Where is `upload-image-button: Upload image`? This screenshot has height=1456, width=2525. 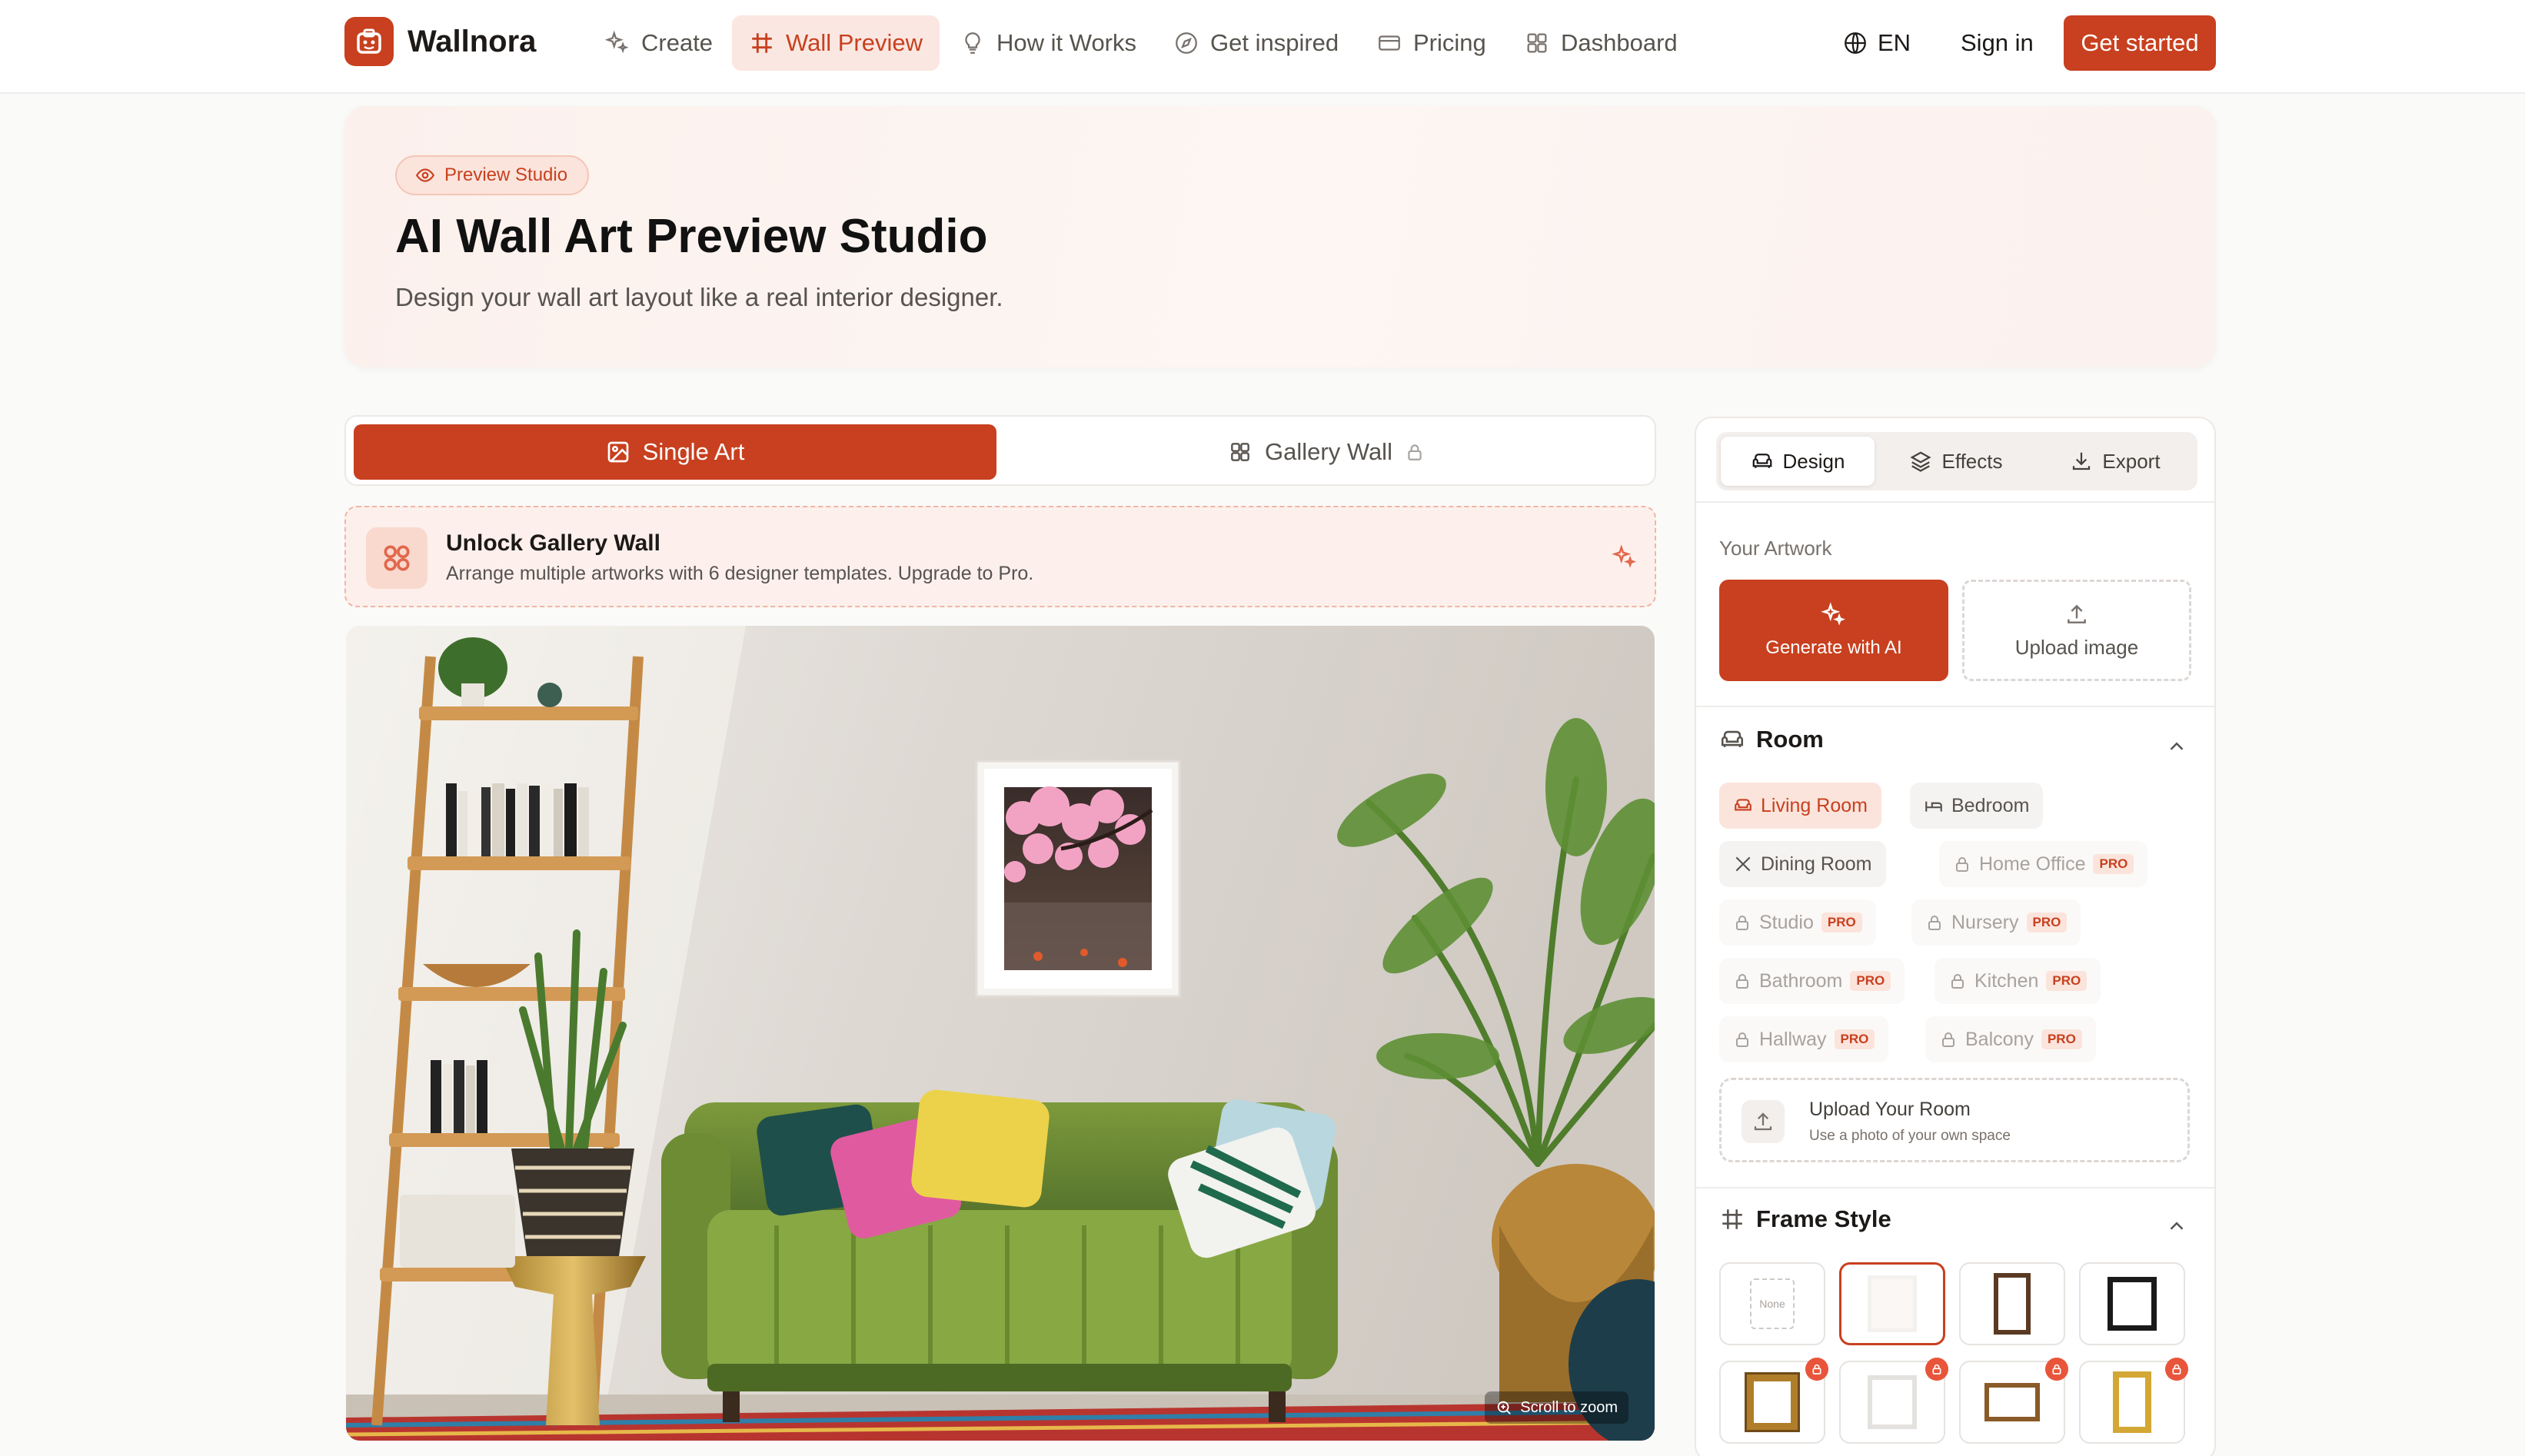 upload-image-button: Upload image is located at coordinates (2077, 630).